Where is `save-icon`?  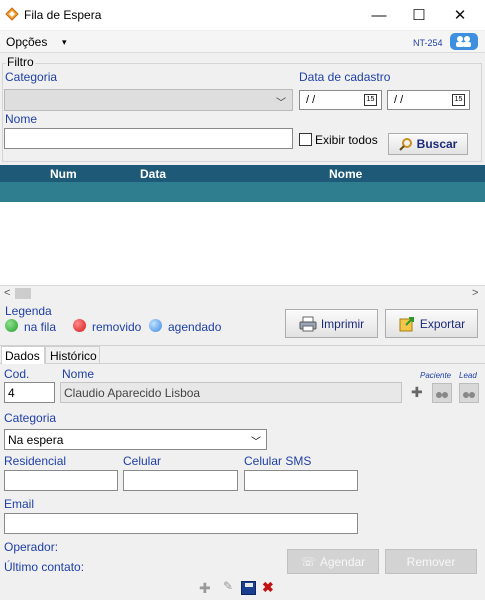 save-icon is located at coordinates (248, 588).